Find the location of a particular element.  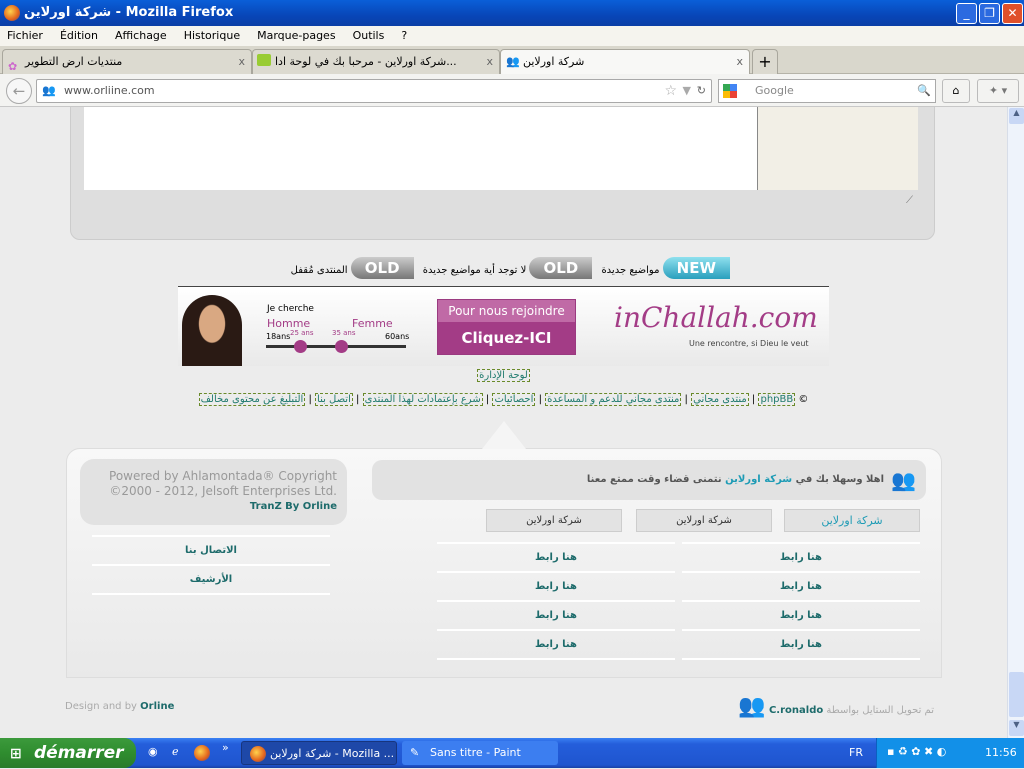

footer-link-free-forum: منتدى مجاني is located at coordinates (720, 399).